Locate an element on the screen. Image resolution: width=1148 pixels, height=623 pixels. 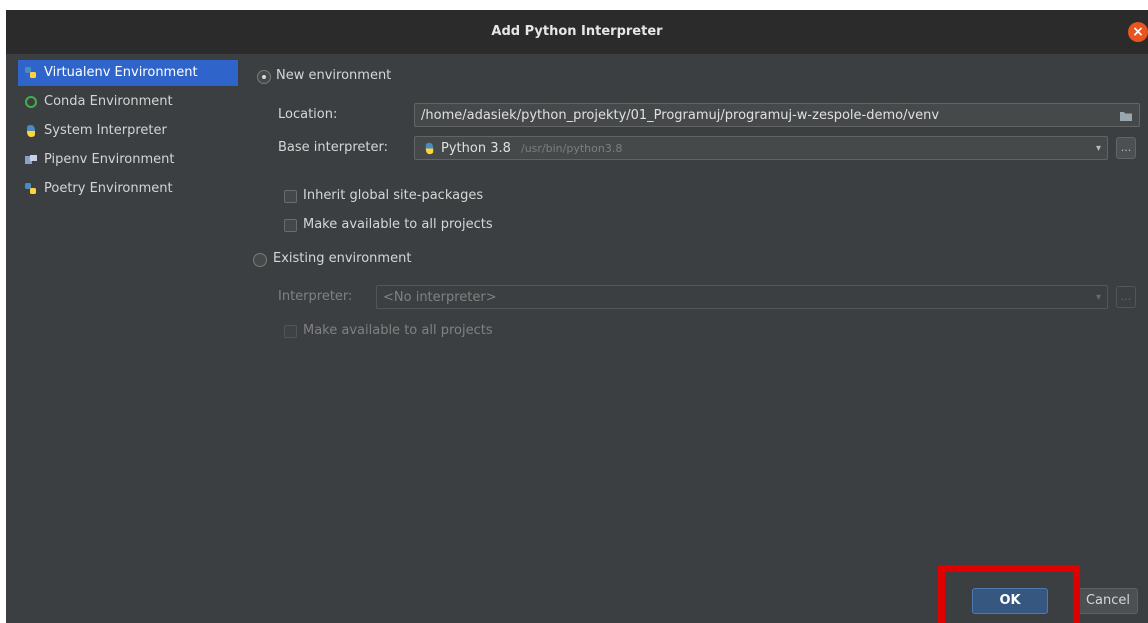
interpreter-placeholder: <No interpreter> is located at coordinates (440, 297).